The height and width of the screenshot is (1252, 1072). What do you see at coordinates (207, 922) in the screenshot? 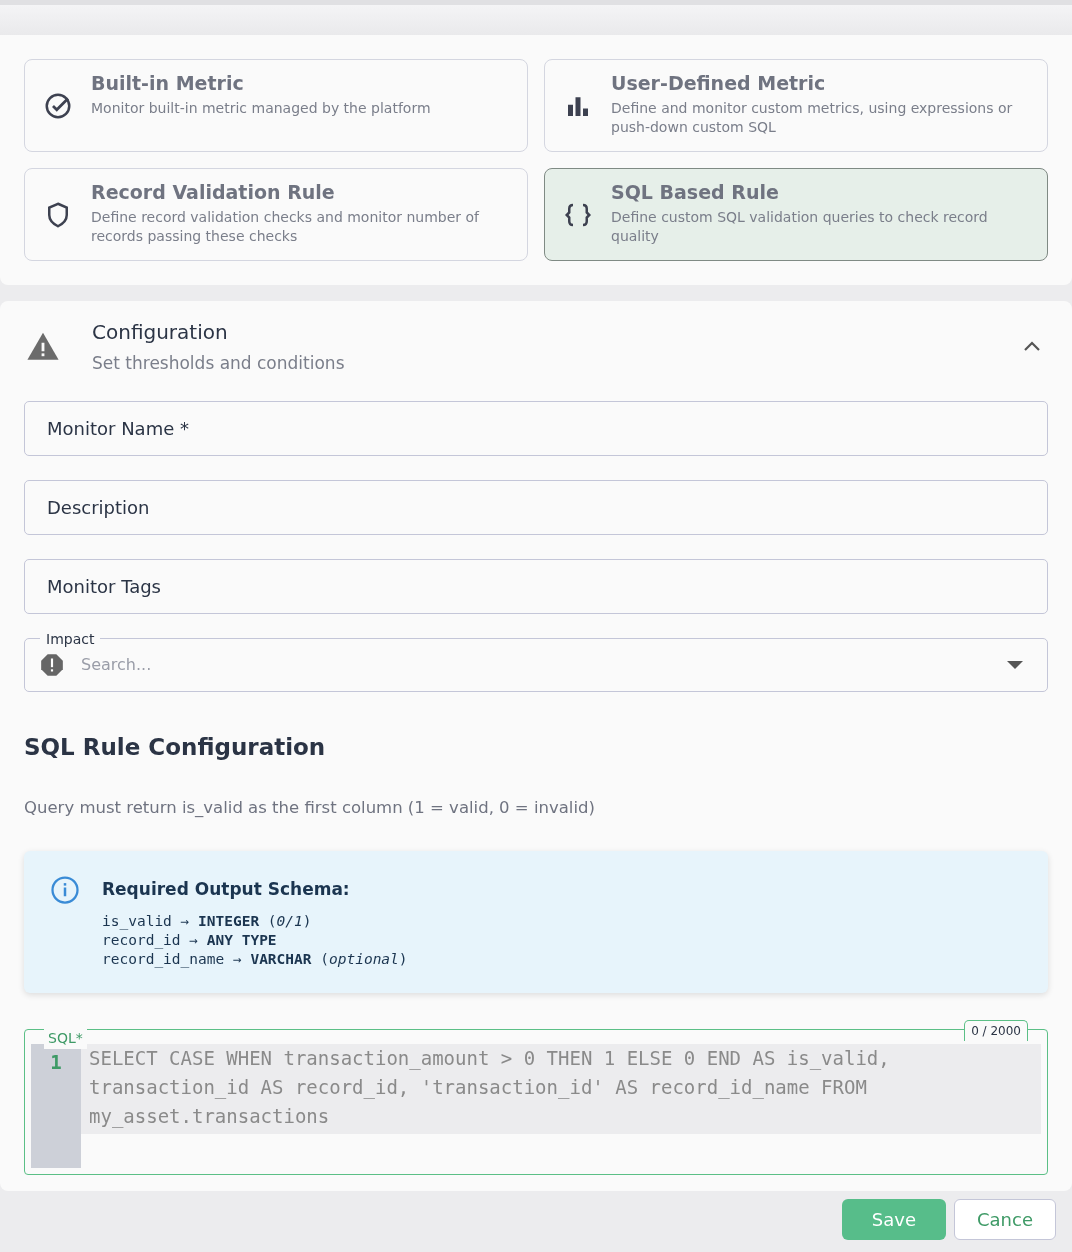
I see `schema-line: is_valid → INTEGER (0/1)` at bounding box center [207, 922].